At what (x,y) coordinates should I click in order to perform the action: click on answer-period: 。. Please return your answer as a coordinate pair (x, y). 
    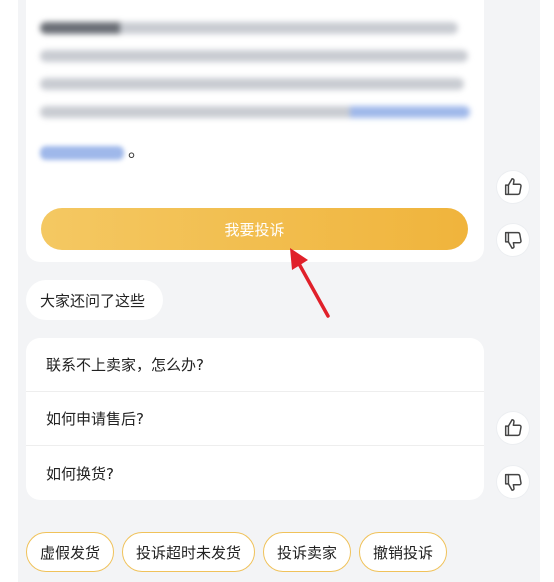
    Looking at the image, I should click on (137, 151).